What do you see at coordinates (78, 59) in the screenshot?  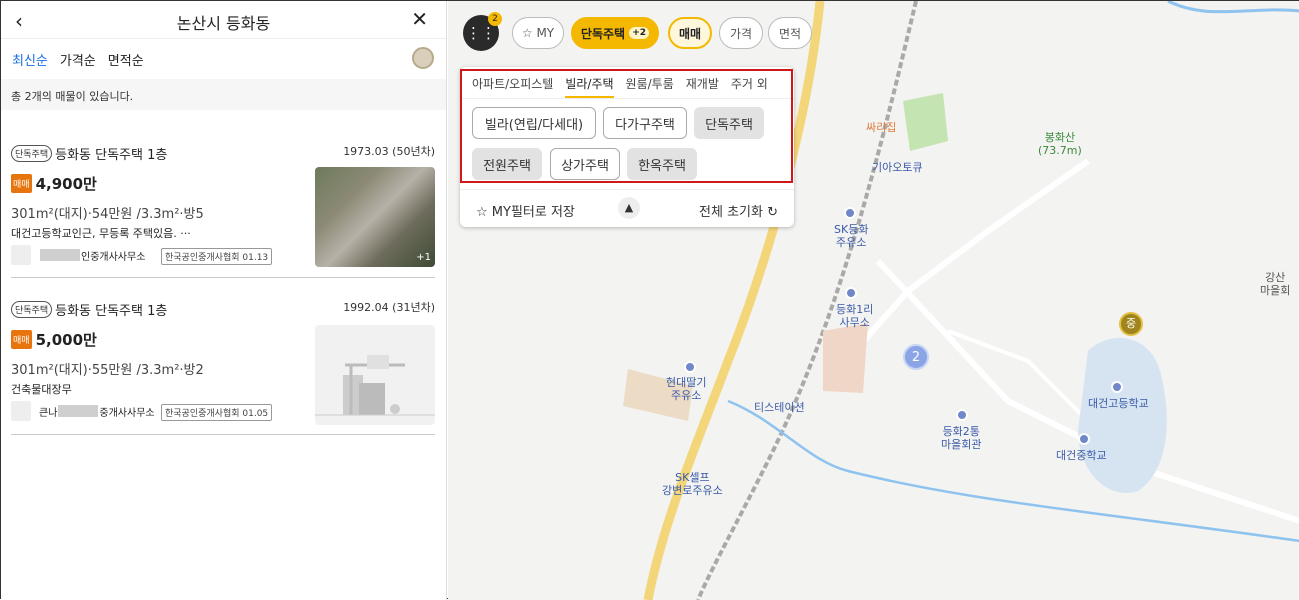 I see `sort-price: 가격순` at bounding box center [78, 59].